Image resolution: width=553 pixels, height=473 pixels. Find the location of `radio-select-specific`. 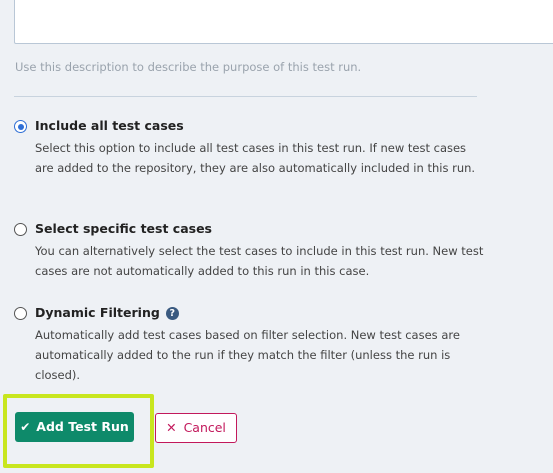

radio-select-specific is located at coordinates (20, 229).